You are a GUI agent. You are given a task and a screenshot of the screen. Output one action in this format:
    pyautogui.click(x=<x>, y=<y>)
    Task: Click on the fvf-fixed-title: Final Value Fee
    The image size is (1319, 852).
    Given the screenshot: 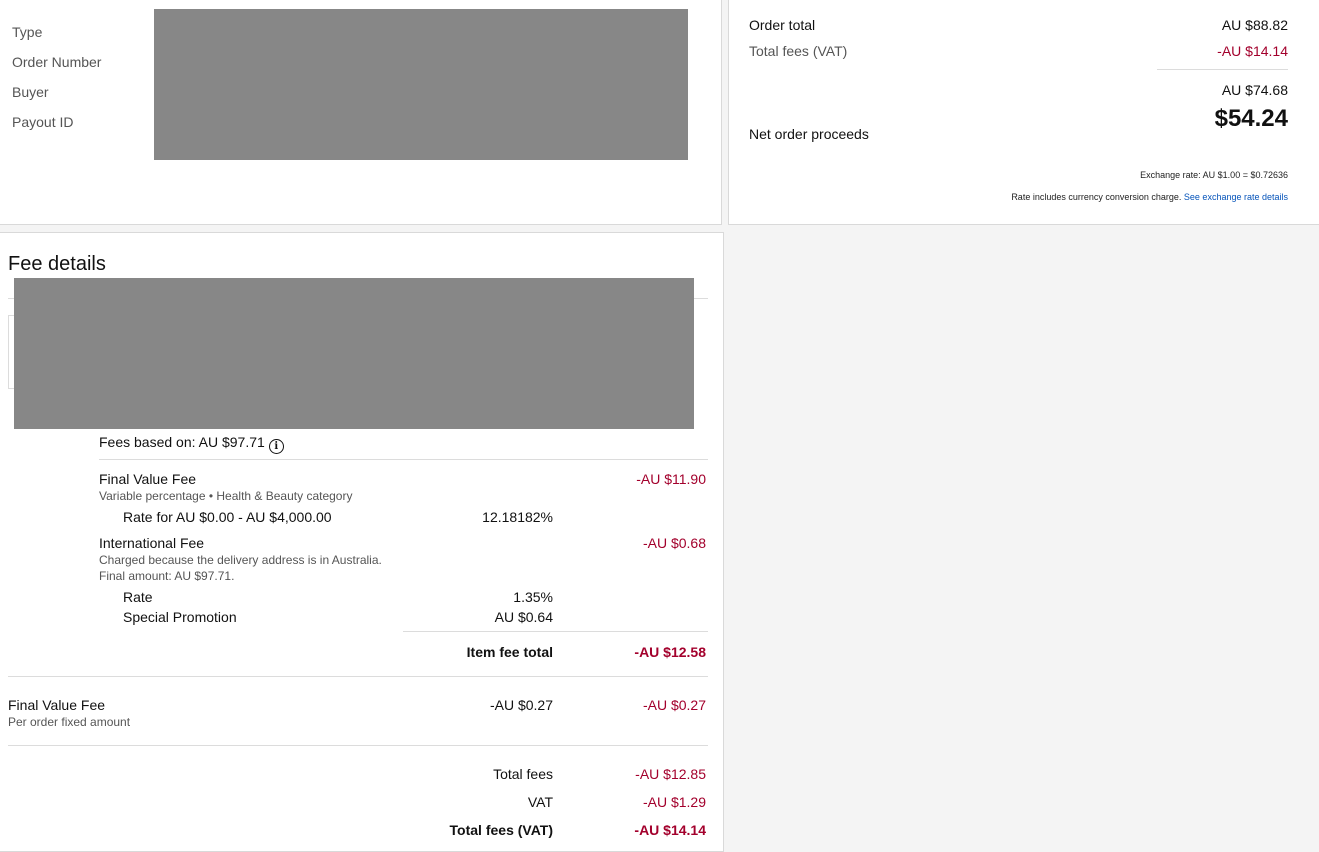 What is the action you would take?
    pyautogui.click(x=57, y=705)
    